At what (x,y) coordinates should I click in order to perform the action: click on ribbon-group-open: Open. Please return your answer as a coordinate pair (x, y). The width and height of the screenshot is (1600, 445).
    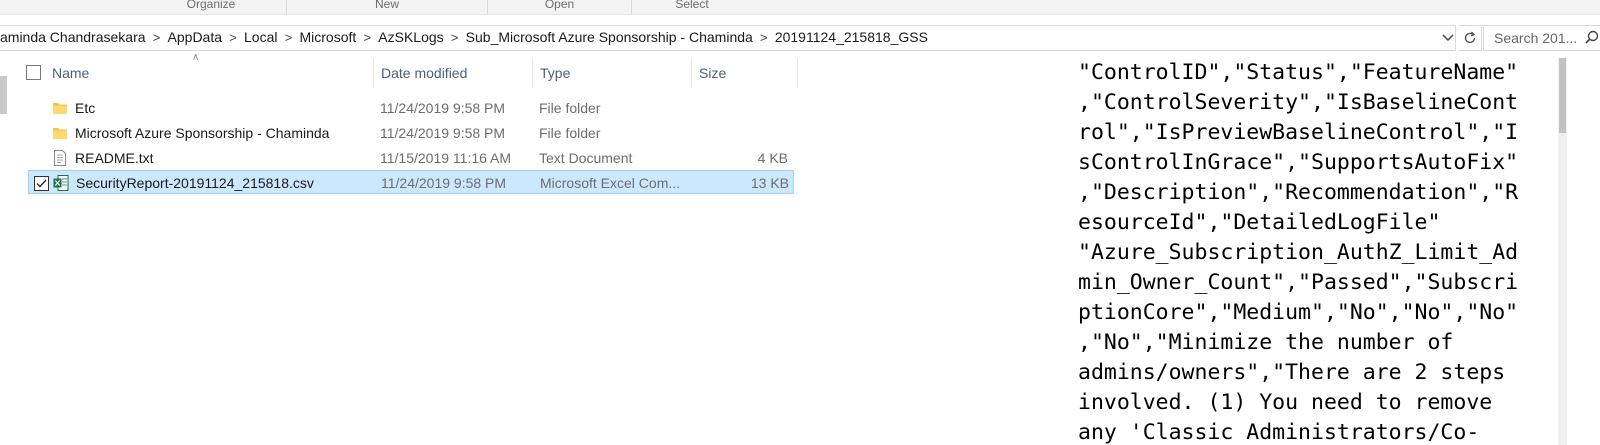
    Looking at the image, I should click on (560, 7).